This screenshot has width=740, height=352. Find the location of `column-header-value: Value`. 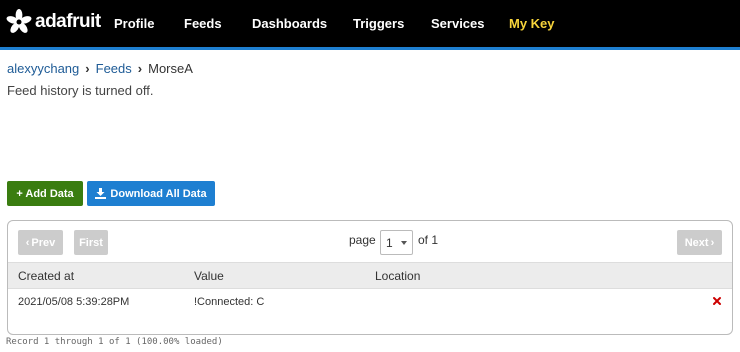

column-header-value: Value is located at coordinates (209, 276).